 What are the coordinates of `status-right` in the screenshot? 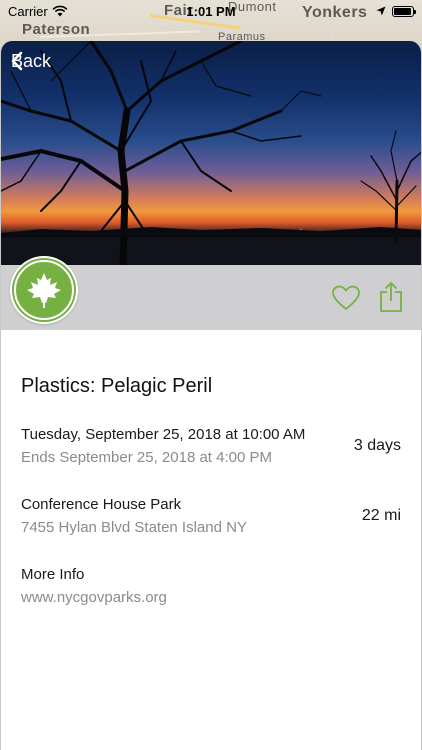 It's located at (396, 11).